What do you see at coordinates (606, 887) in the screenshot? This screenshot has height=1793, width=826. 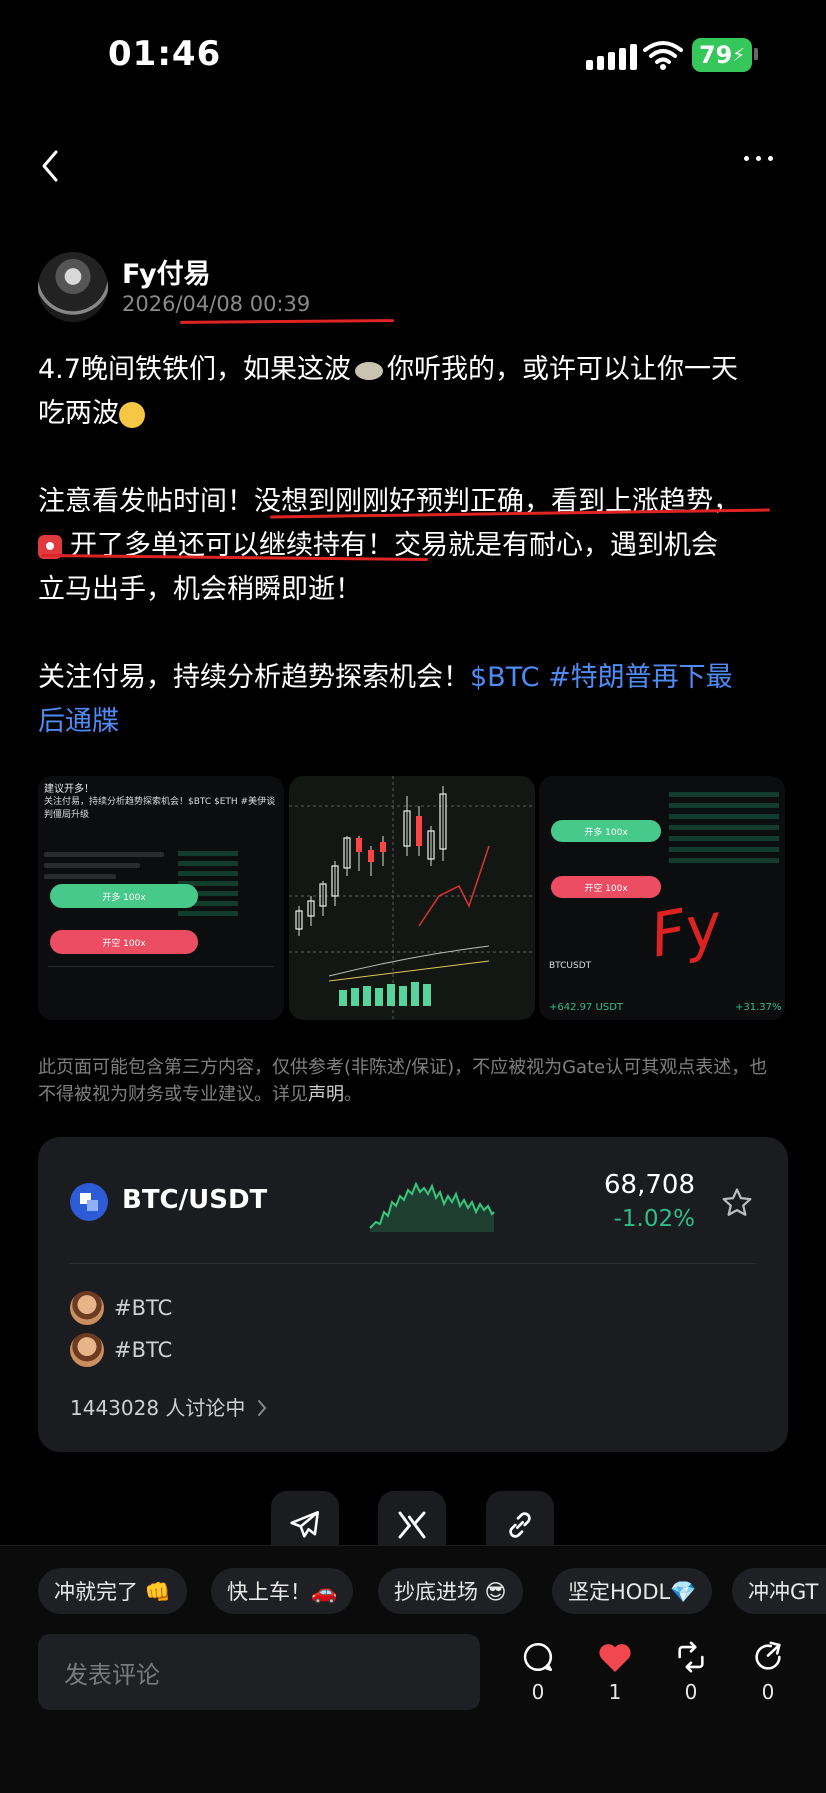 I see `img3-short-button: 开空 100x` at bounding box center [606, 887].